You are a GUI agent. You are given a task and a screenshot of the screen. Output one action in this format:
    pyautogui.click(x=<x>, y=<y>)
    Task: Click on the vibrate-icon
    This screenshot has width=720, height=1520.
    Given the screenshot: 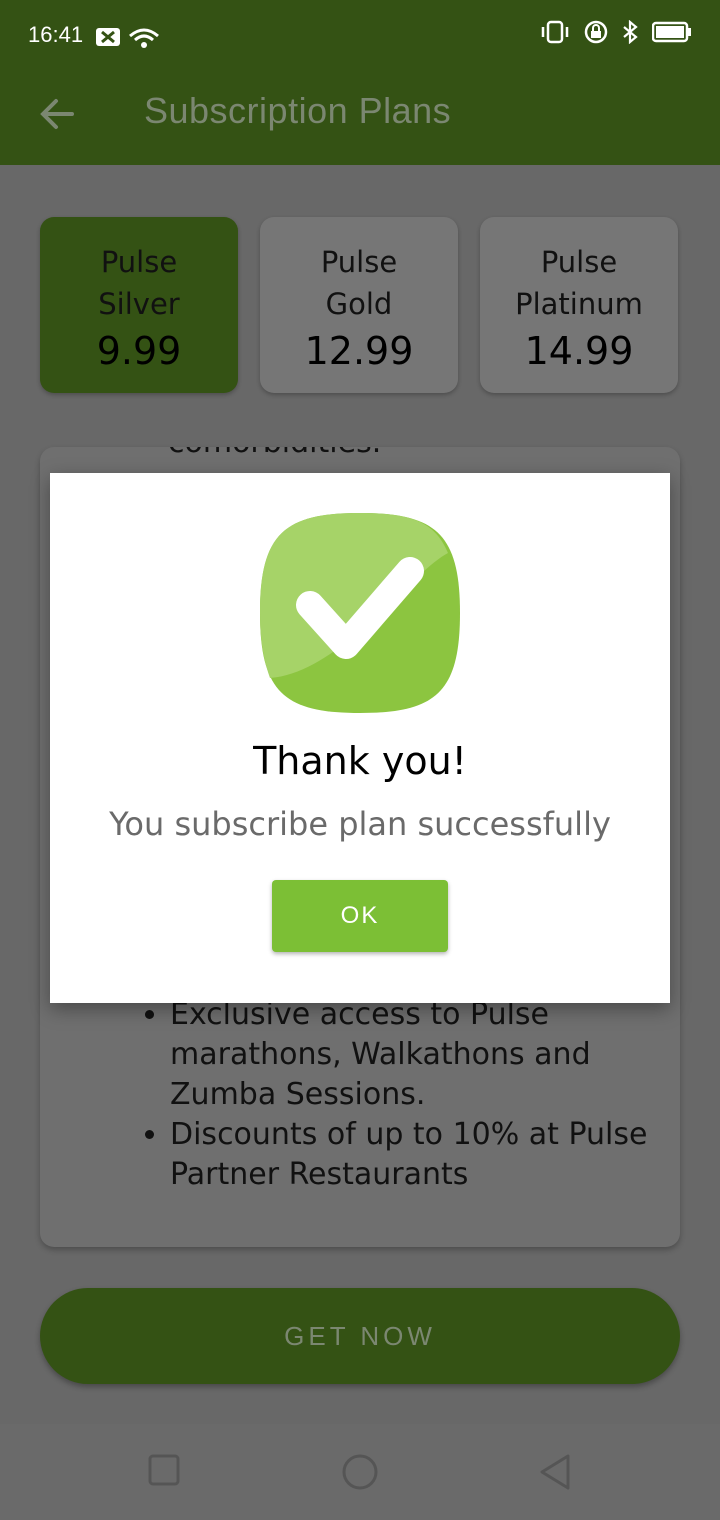 What is the action you would take?
    pyautogui.click(x=555, y=32)
    